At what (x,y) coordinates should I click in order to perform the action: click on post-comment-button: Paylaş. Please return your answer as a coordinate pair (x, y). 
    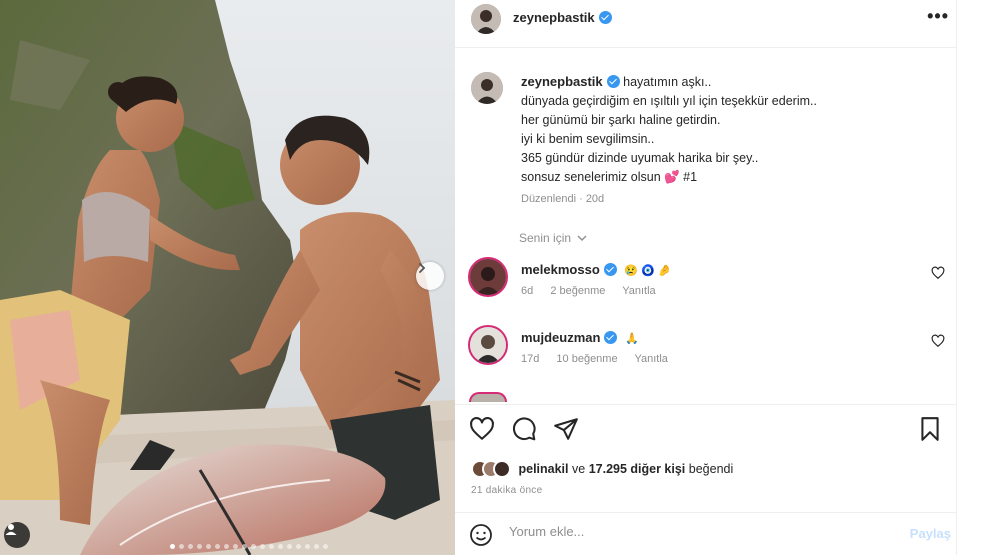
    Looking at the image, I should click on (930, 533).